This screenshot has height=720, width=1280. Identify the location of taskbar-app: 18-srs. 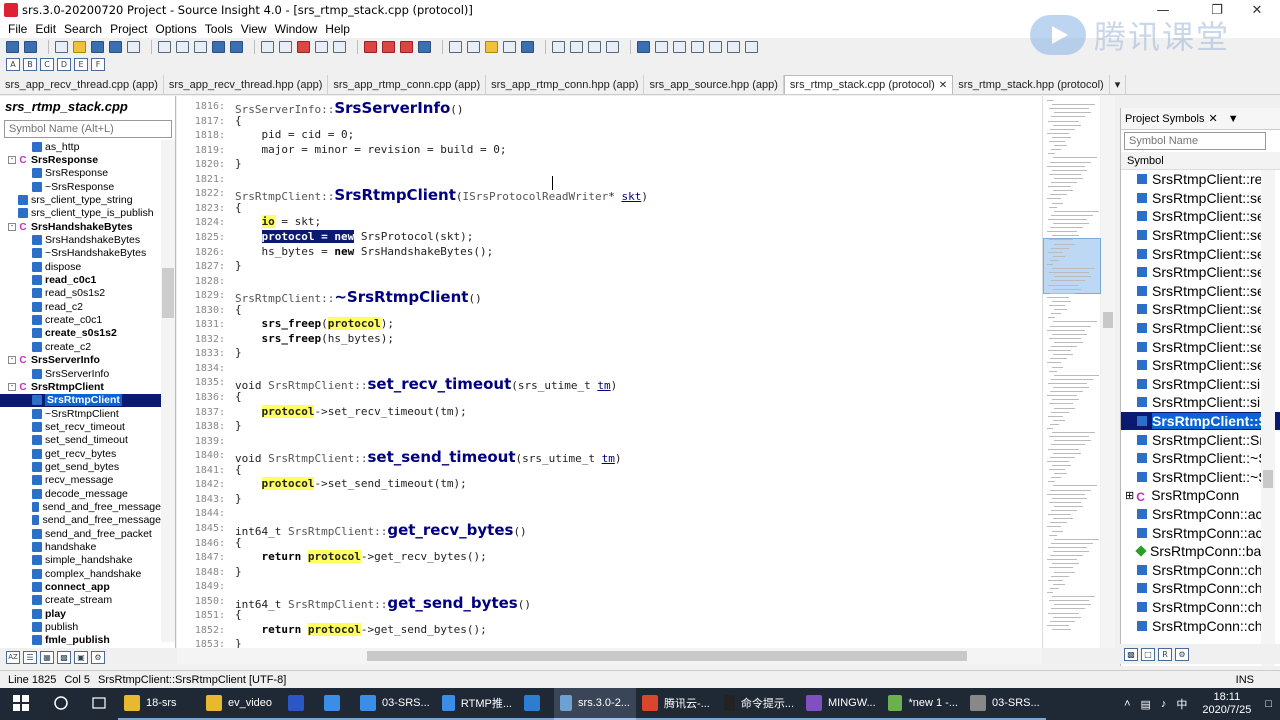
(159, 704).